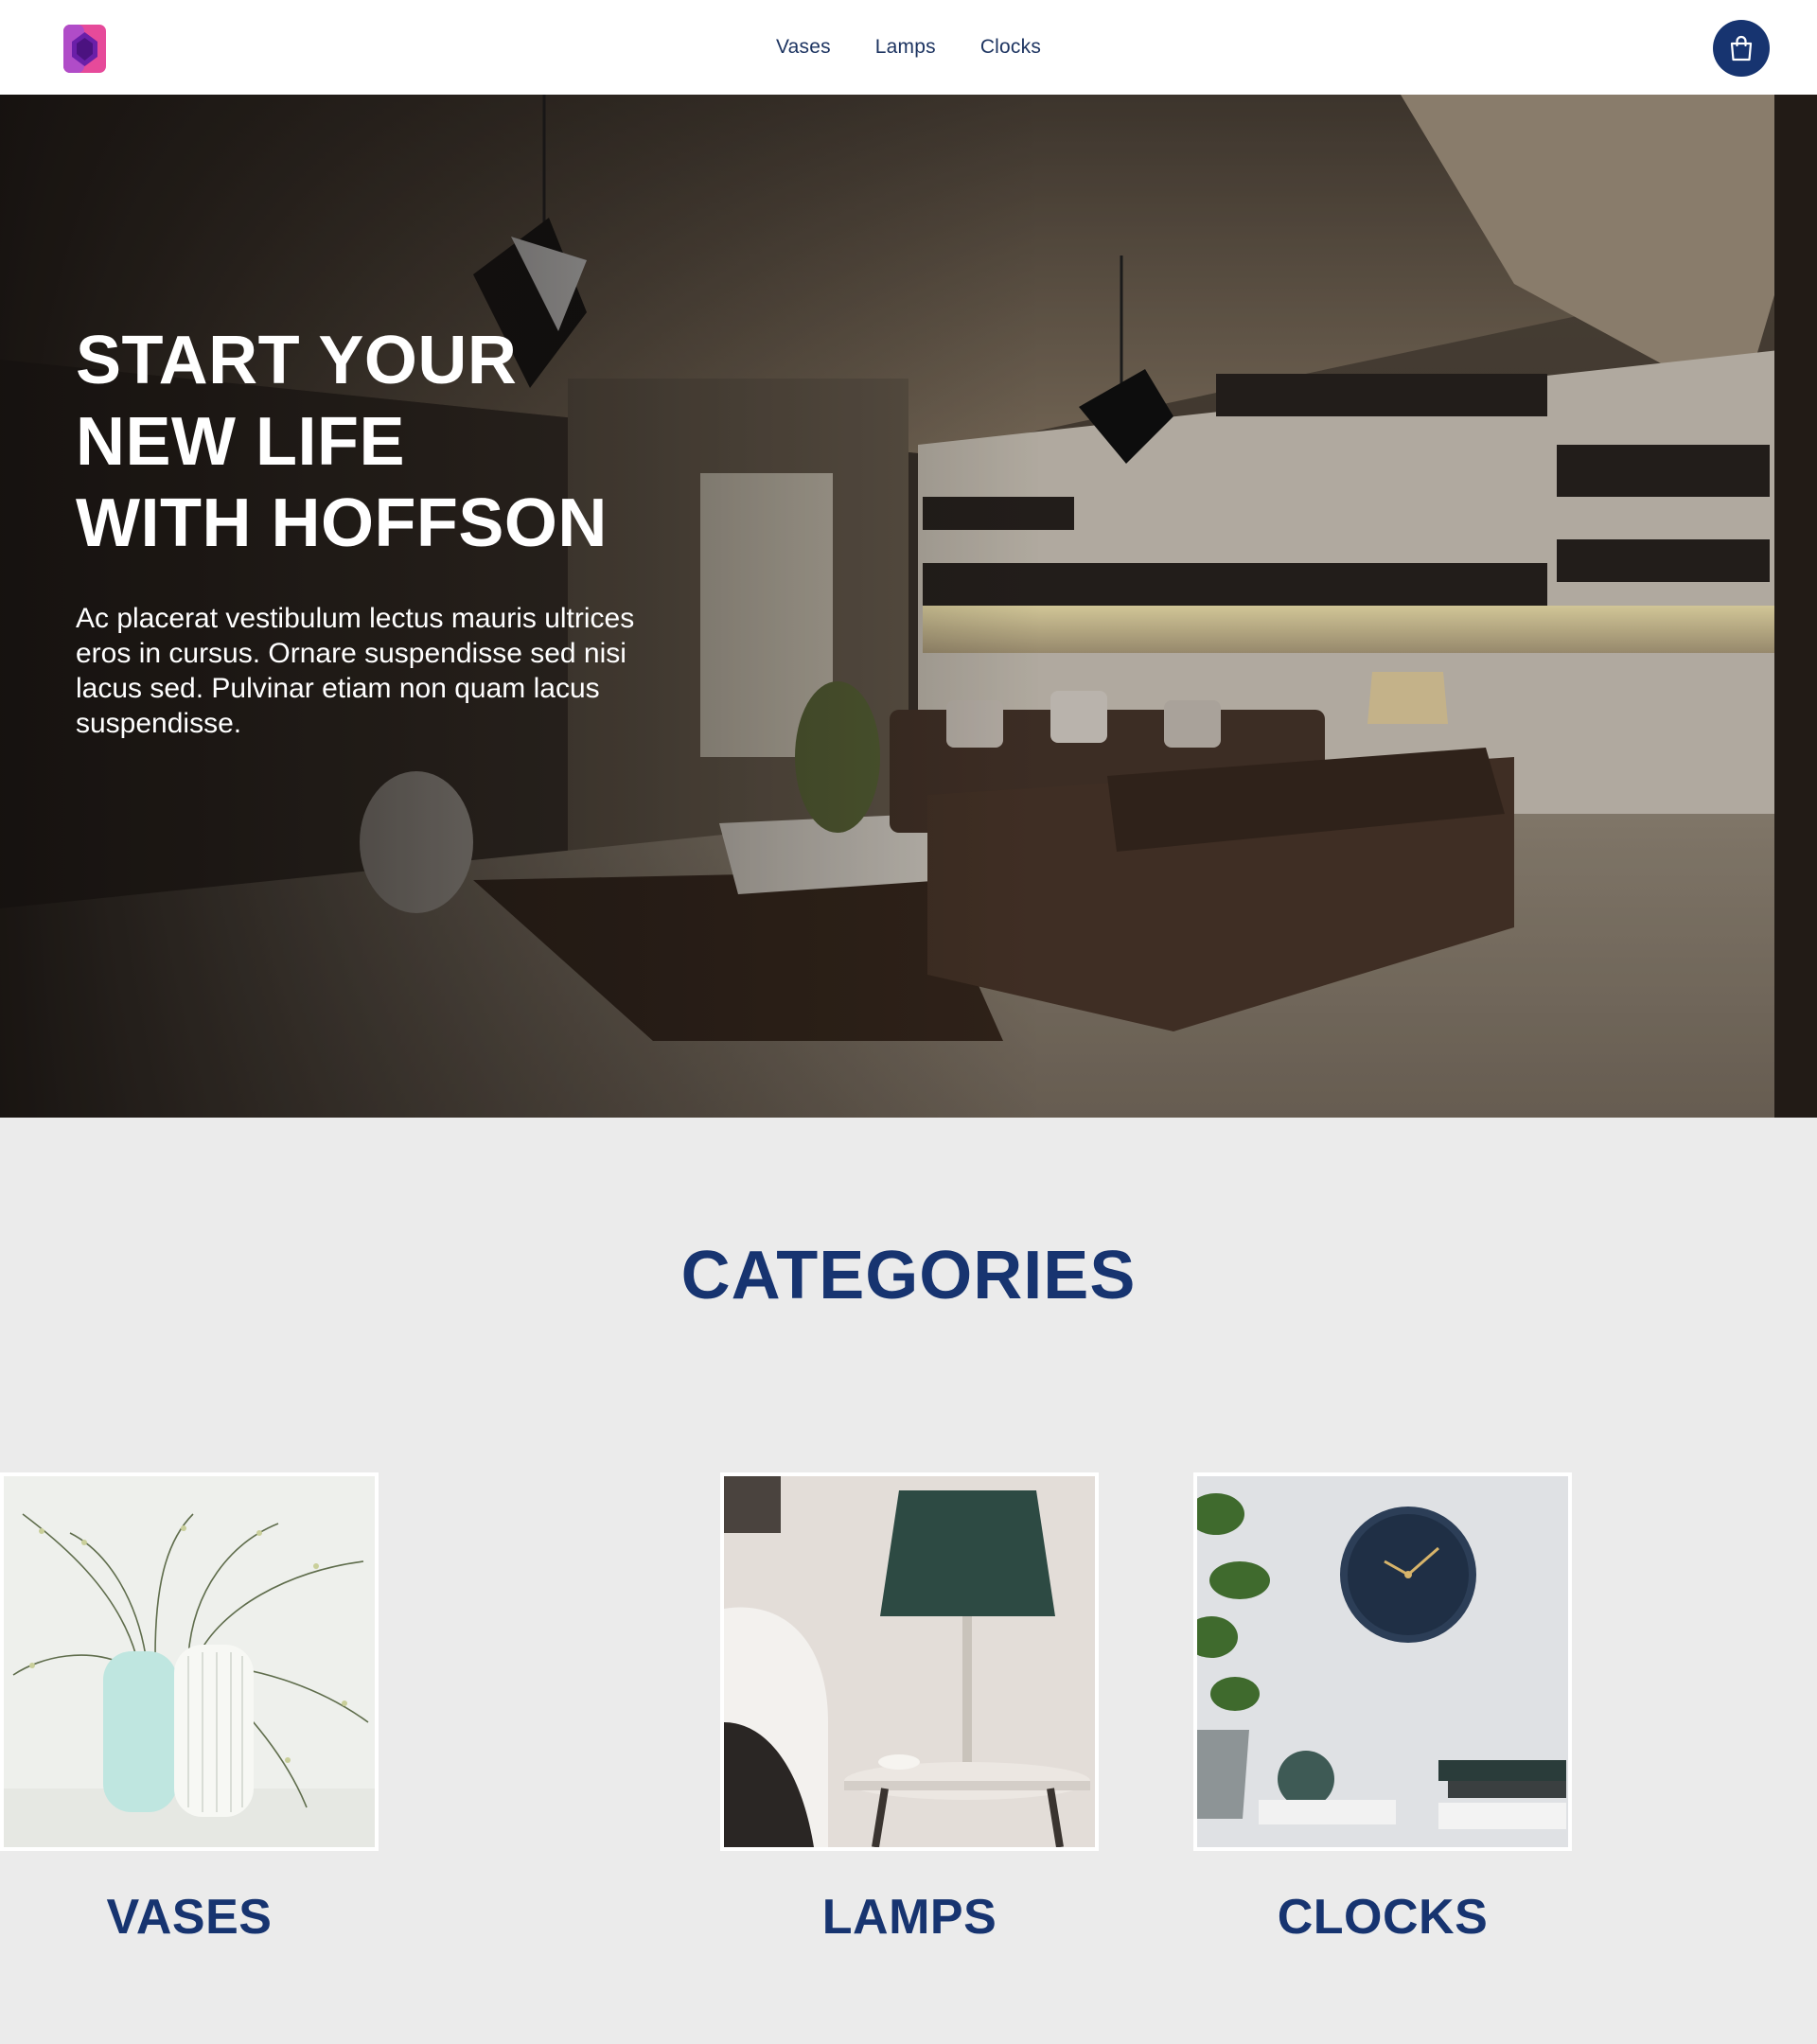 This screenshot has width=1817, height=2044. Describe the element at coordinates (1010, 47) in the screenshot. I see `nav-link-clocks: Clocks` at that location.